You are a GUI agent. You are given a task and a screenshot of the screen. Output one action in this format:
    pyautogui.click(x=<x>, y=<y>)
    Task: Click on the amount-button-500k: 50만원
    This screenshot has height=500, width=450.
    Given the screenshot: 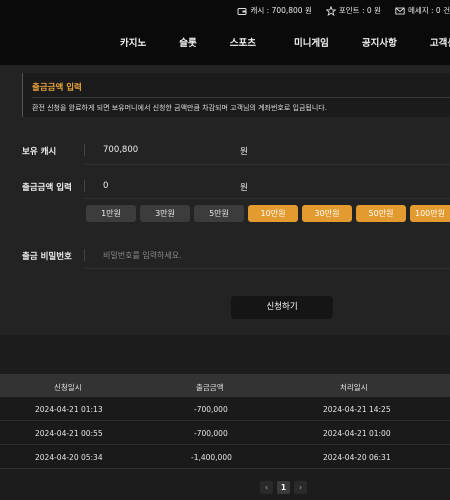 What is the action you would take?
    pyautogui.click(x=381, y=213)
    